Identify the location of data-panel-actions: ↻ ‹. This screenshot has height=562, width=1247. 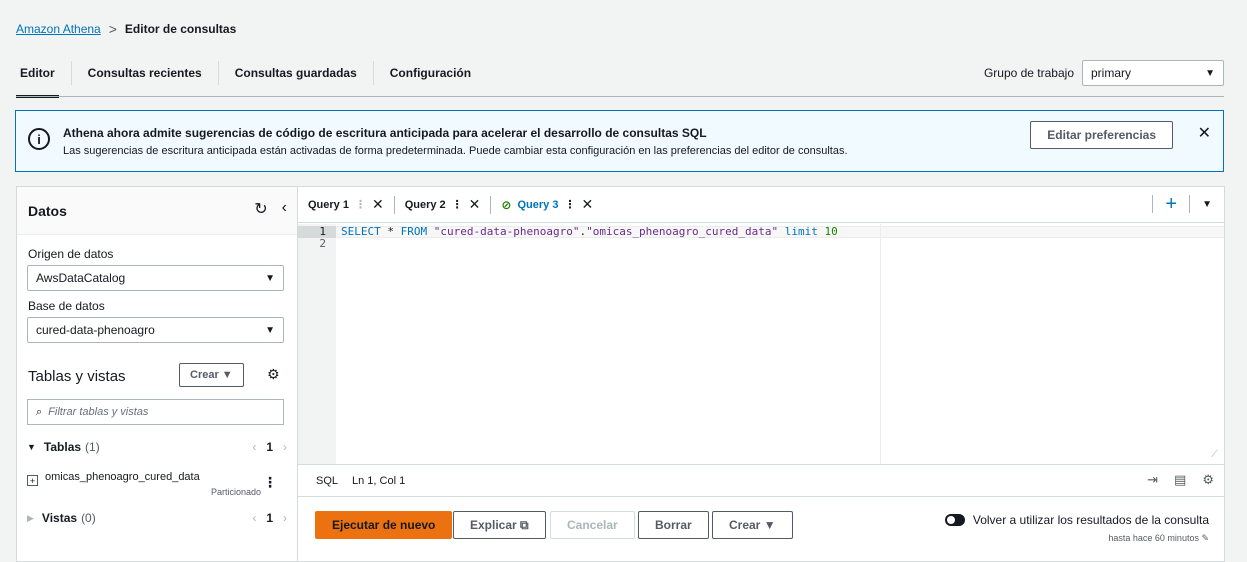
(270, 209).